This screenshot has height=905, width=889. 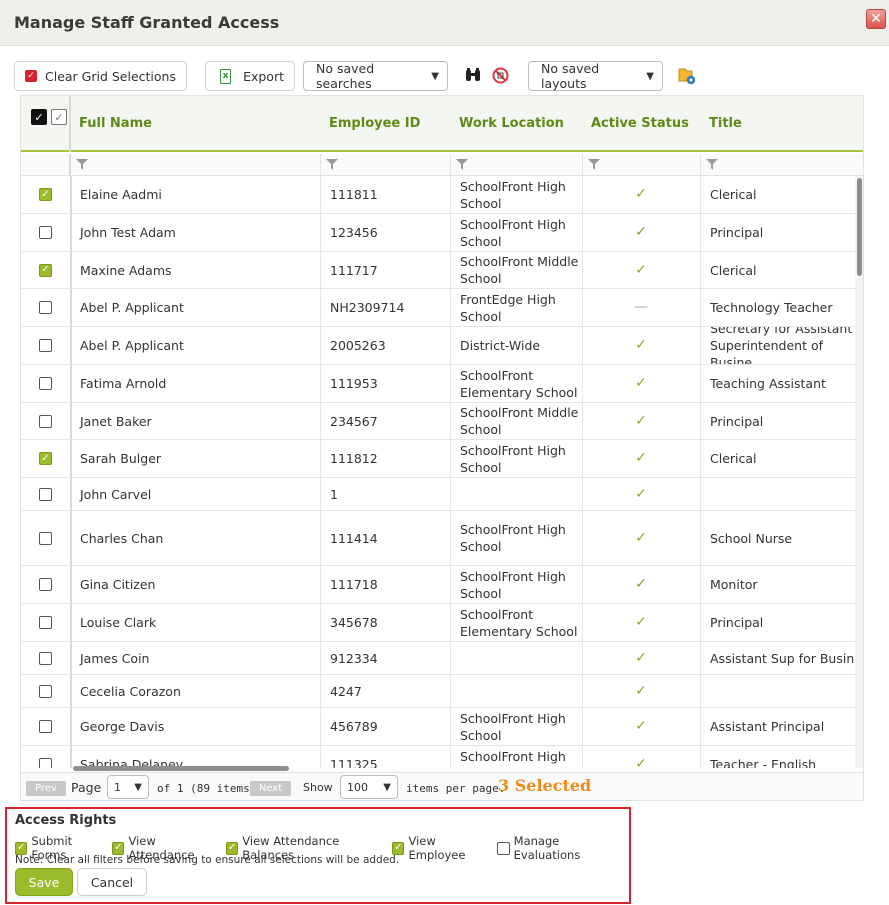 I want to click on clear-search-icon, so click(x=500, y=75).